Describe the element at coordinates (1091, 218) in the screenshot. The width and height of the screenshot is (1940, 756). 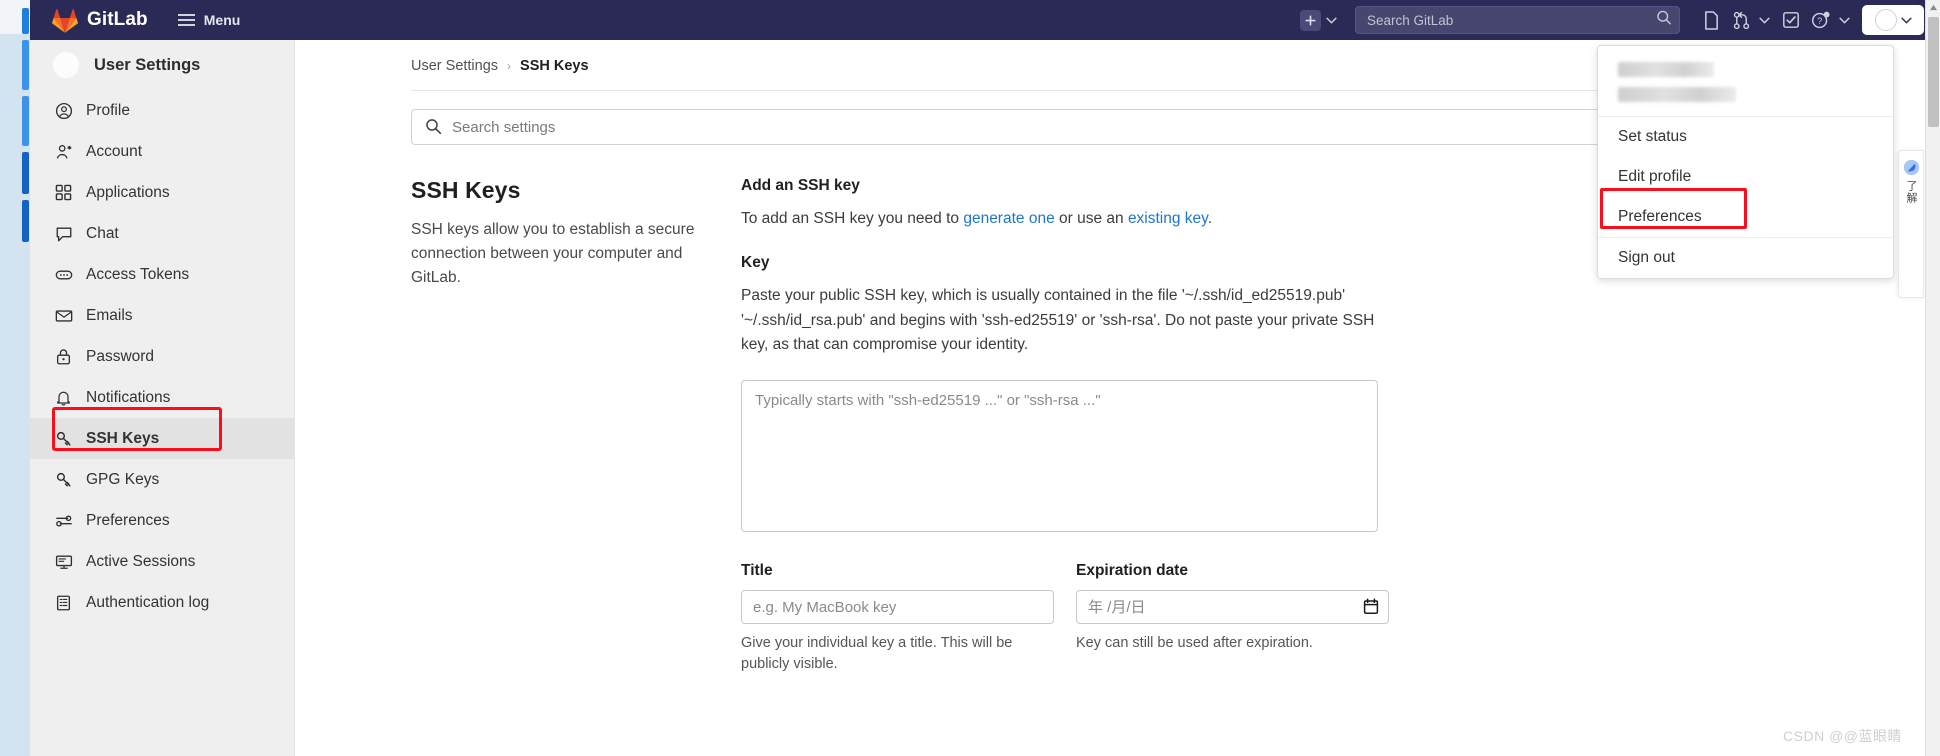
I see `intro-text-middle: or use an` at that location.